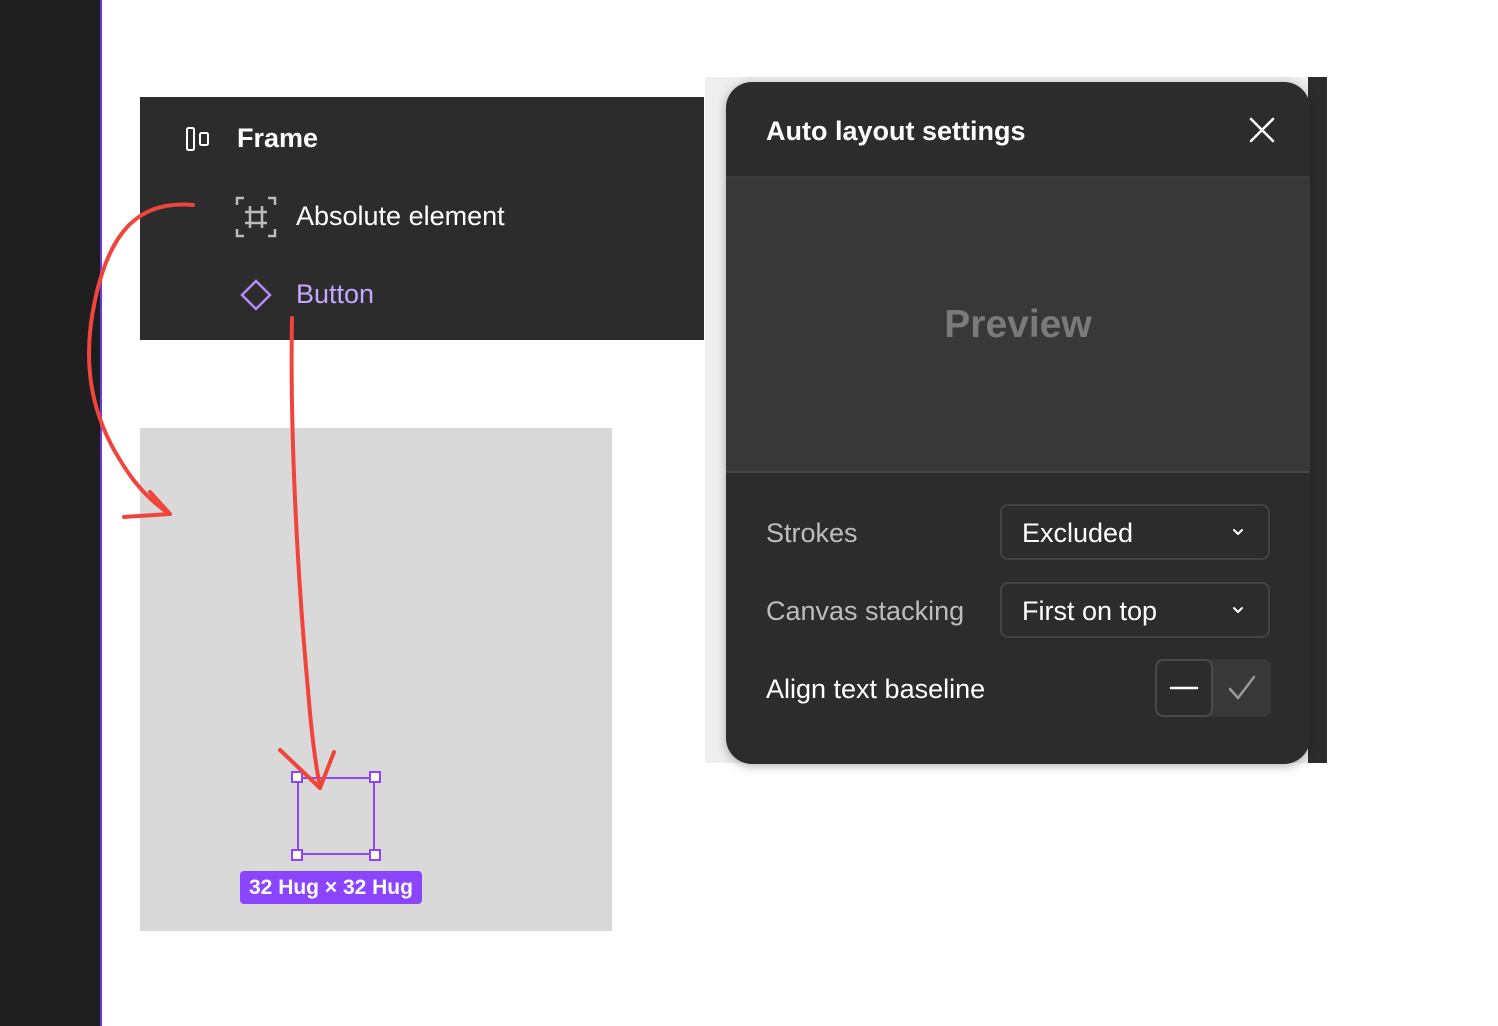  I want to click on close-icon, so click(1262, 130).